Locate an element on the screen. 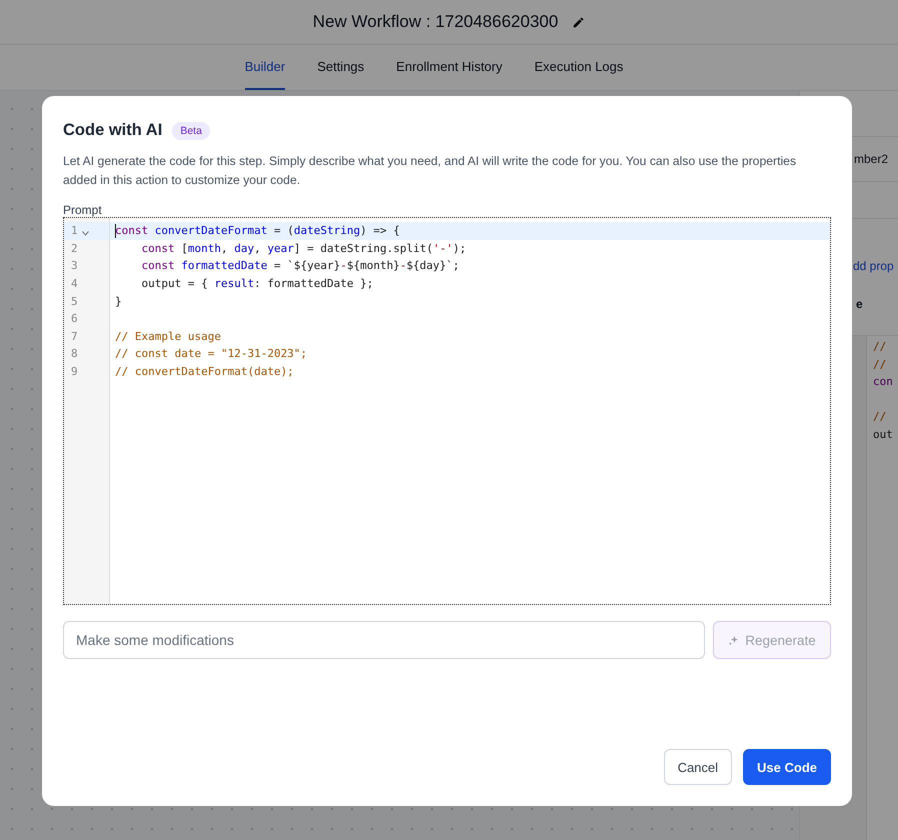  code-line: } is located at coordinates (118, 302).